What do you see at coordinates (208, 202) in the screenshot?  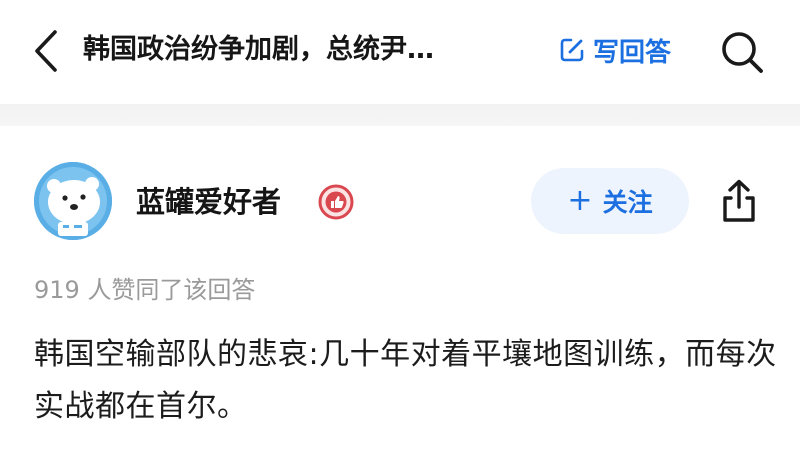 I see `author-name: 蓝罐爱好者` at bounding box center [208, 202].